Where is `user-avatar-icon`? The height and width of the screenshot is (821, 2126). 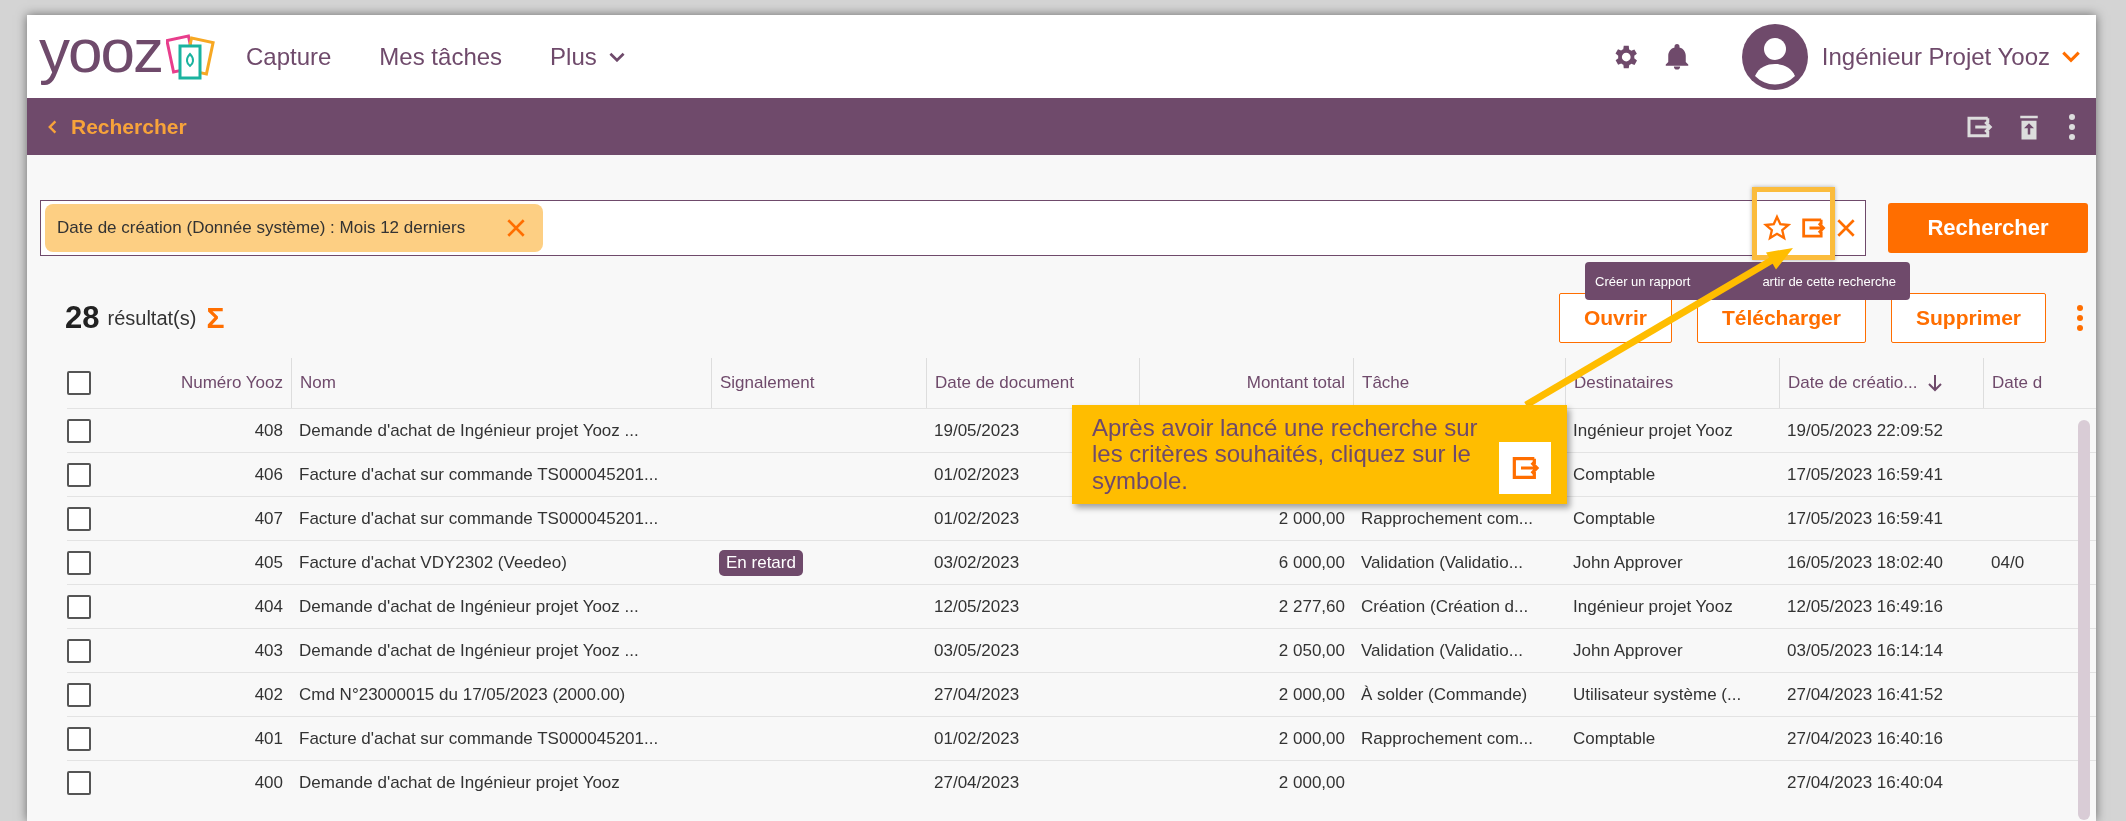 user-avatar-icon is located at coordinates (1774, 56).